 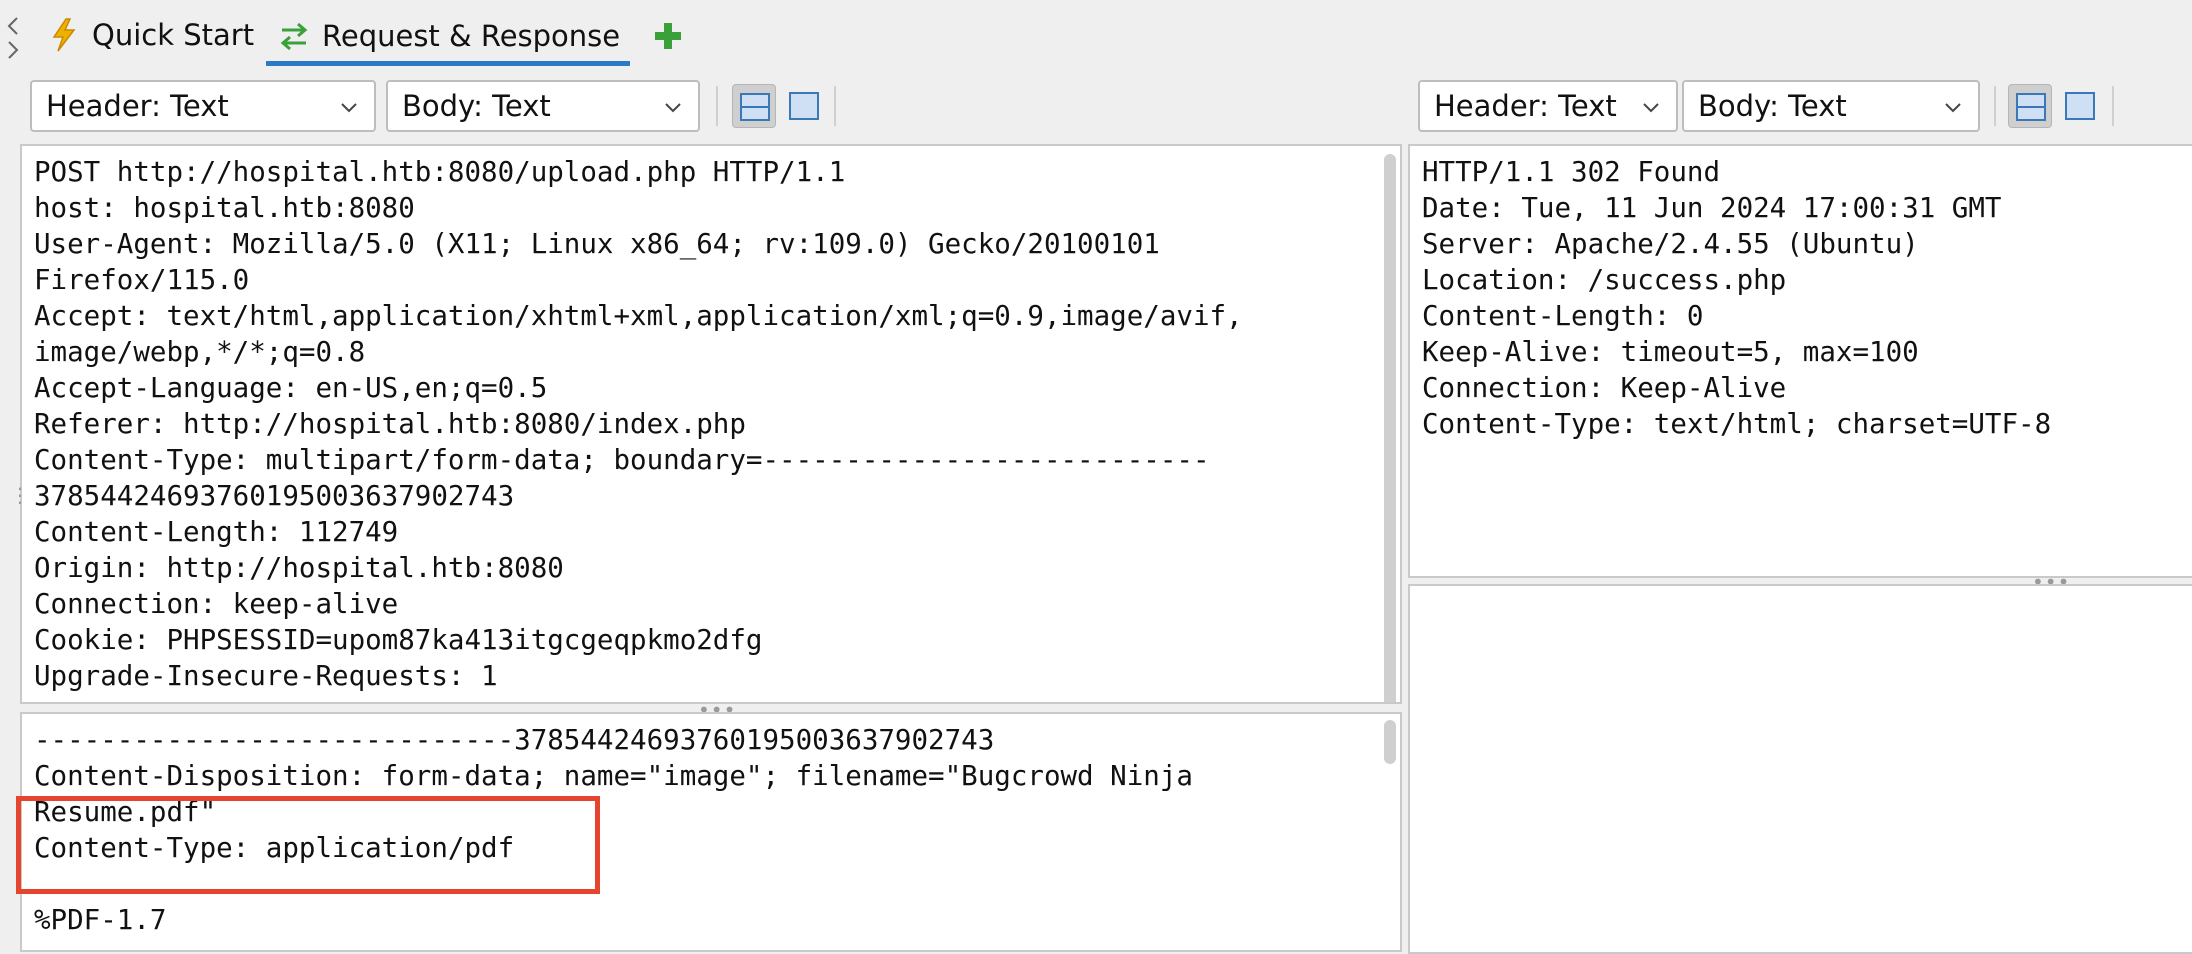 I want to click on response-body-pane, so click(x=1800, y=769).